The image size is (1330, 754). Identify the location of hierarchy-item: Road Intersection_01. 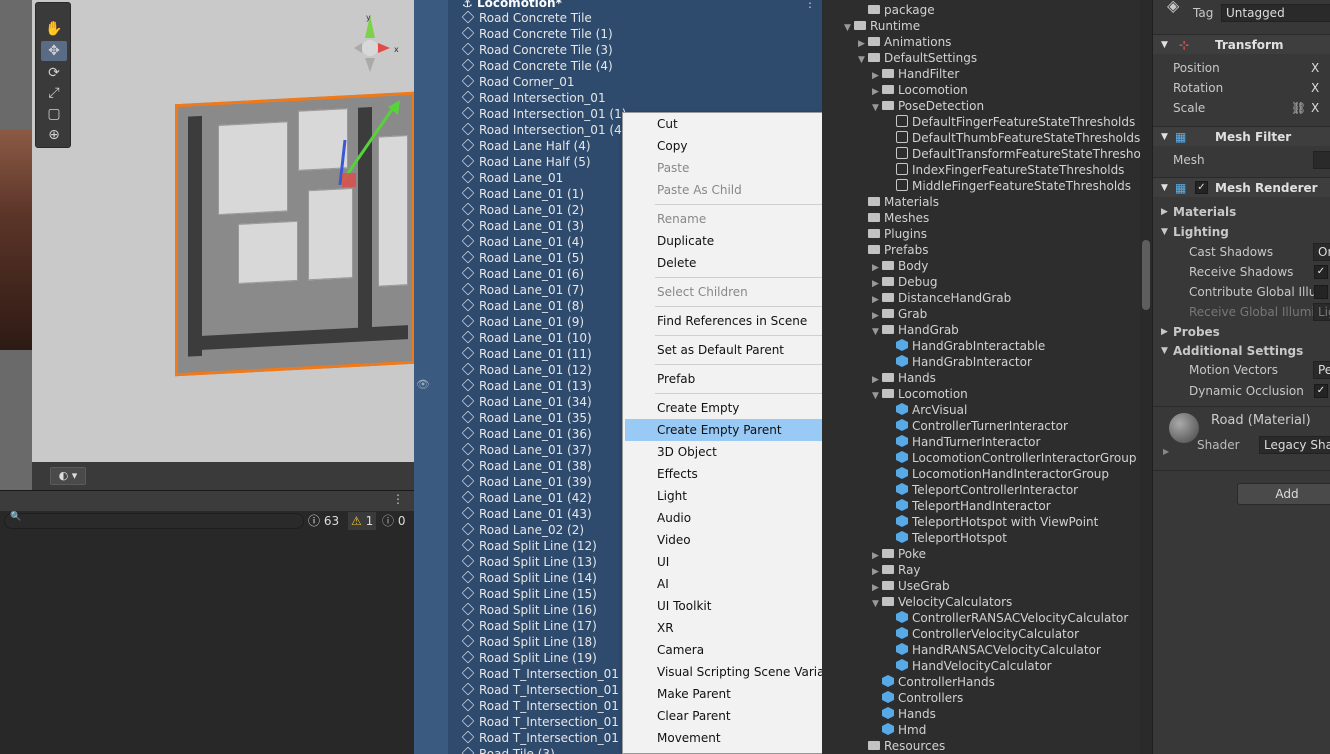
(533, 98).